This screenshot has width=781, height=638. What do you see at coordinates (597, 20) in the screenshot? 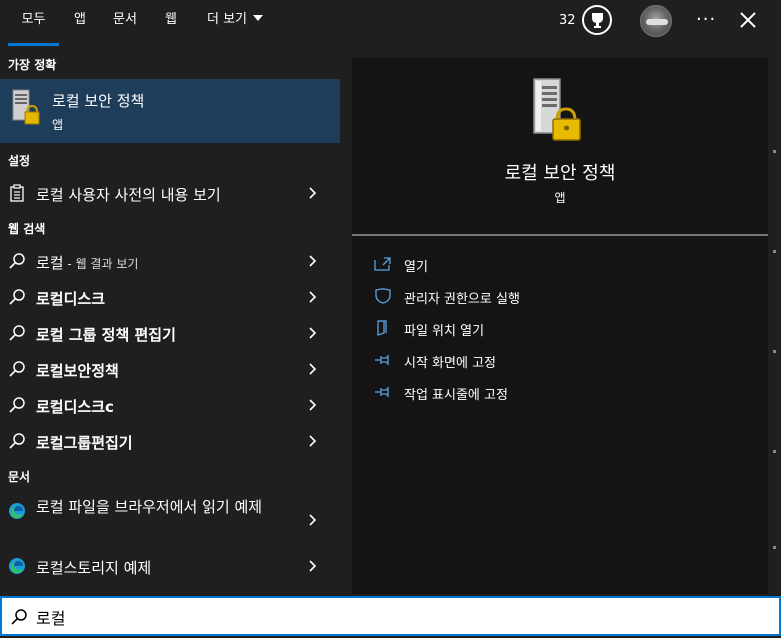
I see `trophy-icon` at bounding box center [597, 20].